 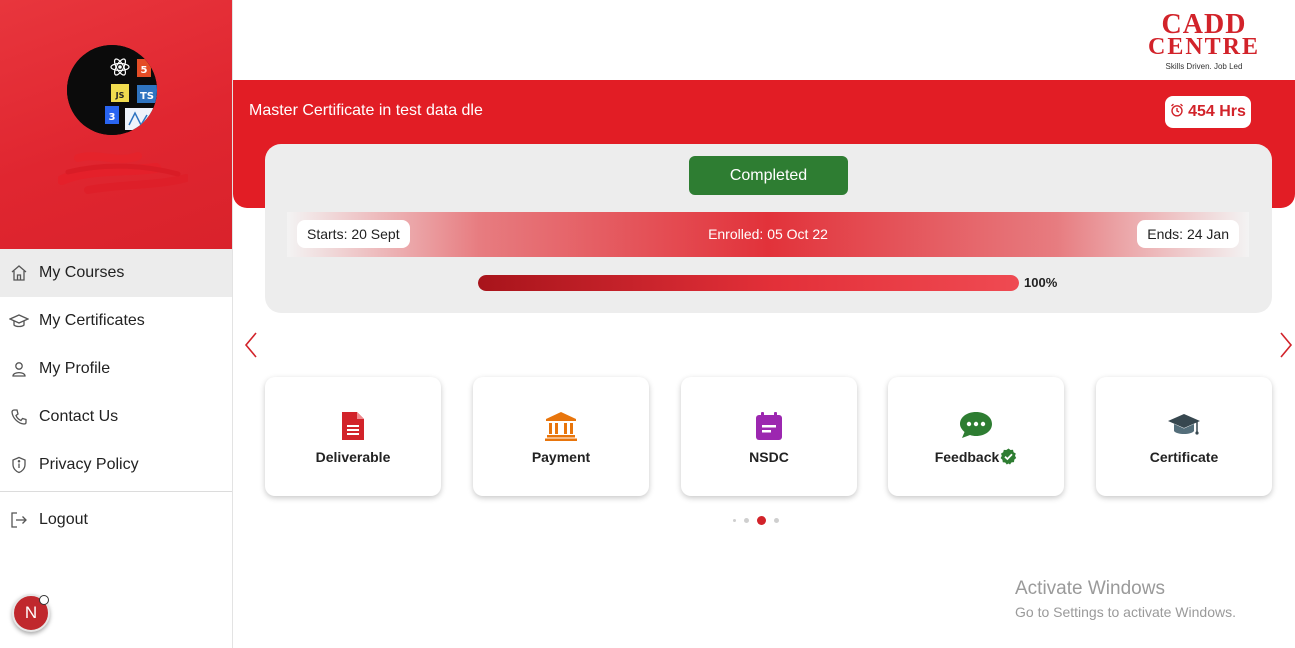 I want to click on status-dot, so click(x=44, y=600).